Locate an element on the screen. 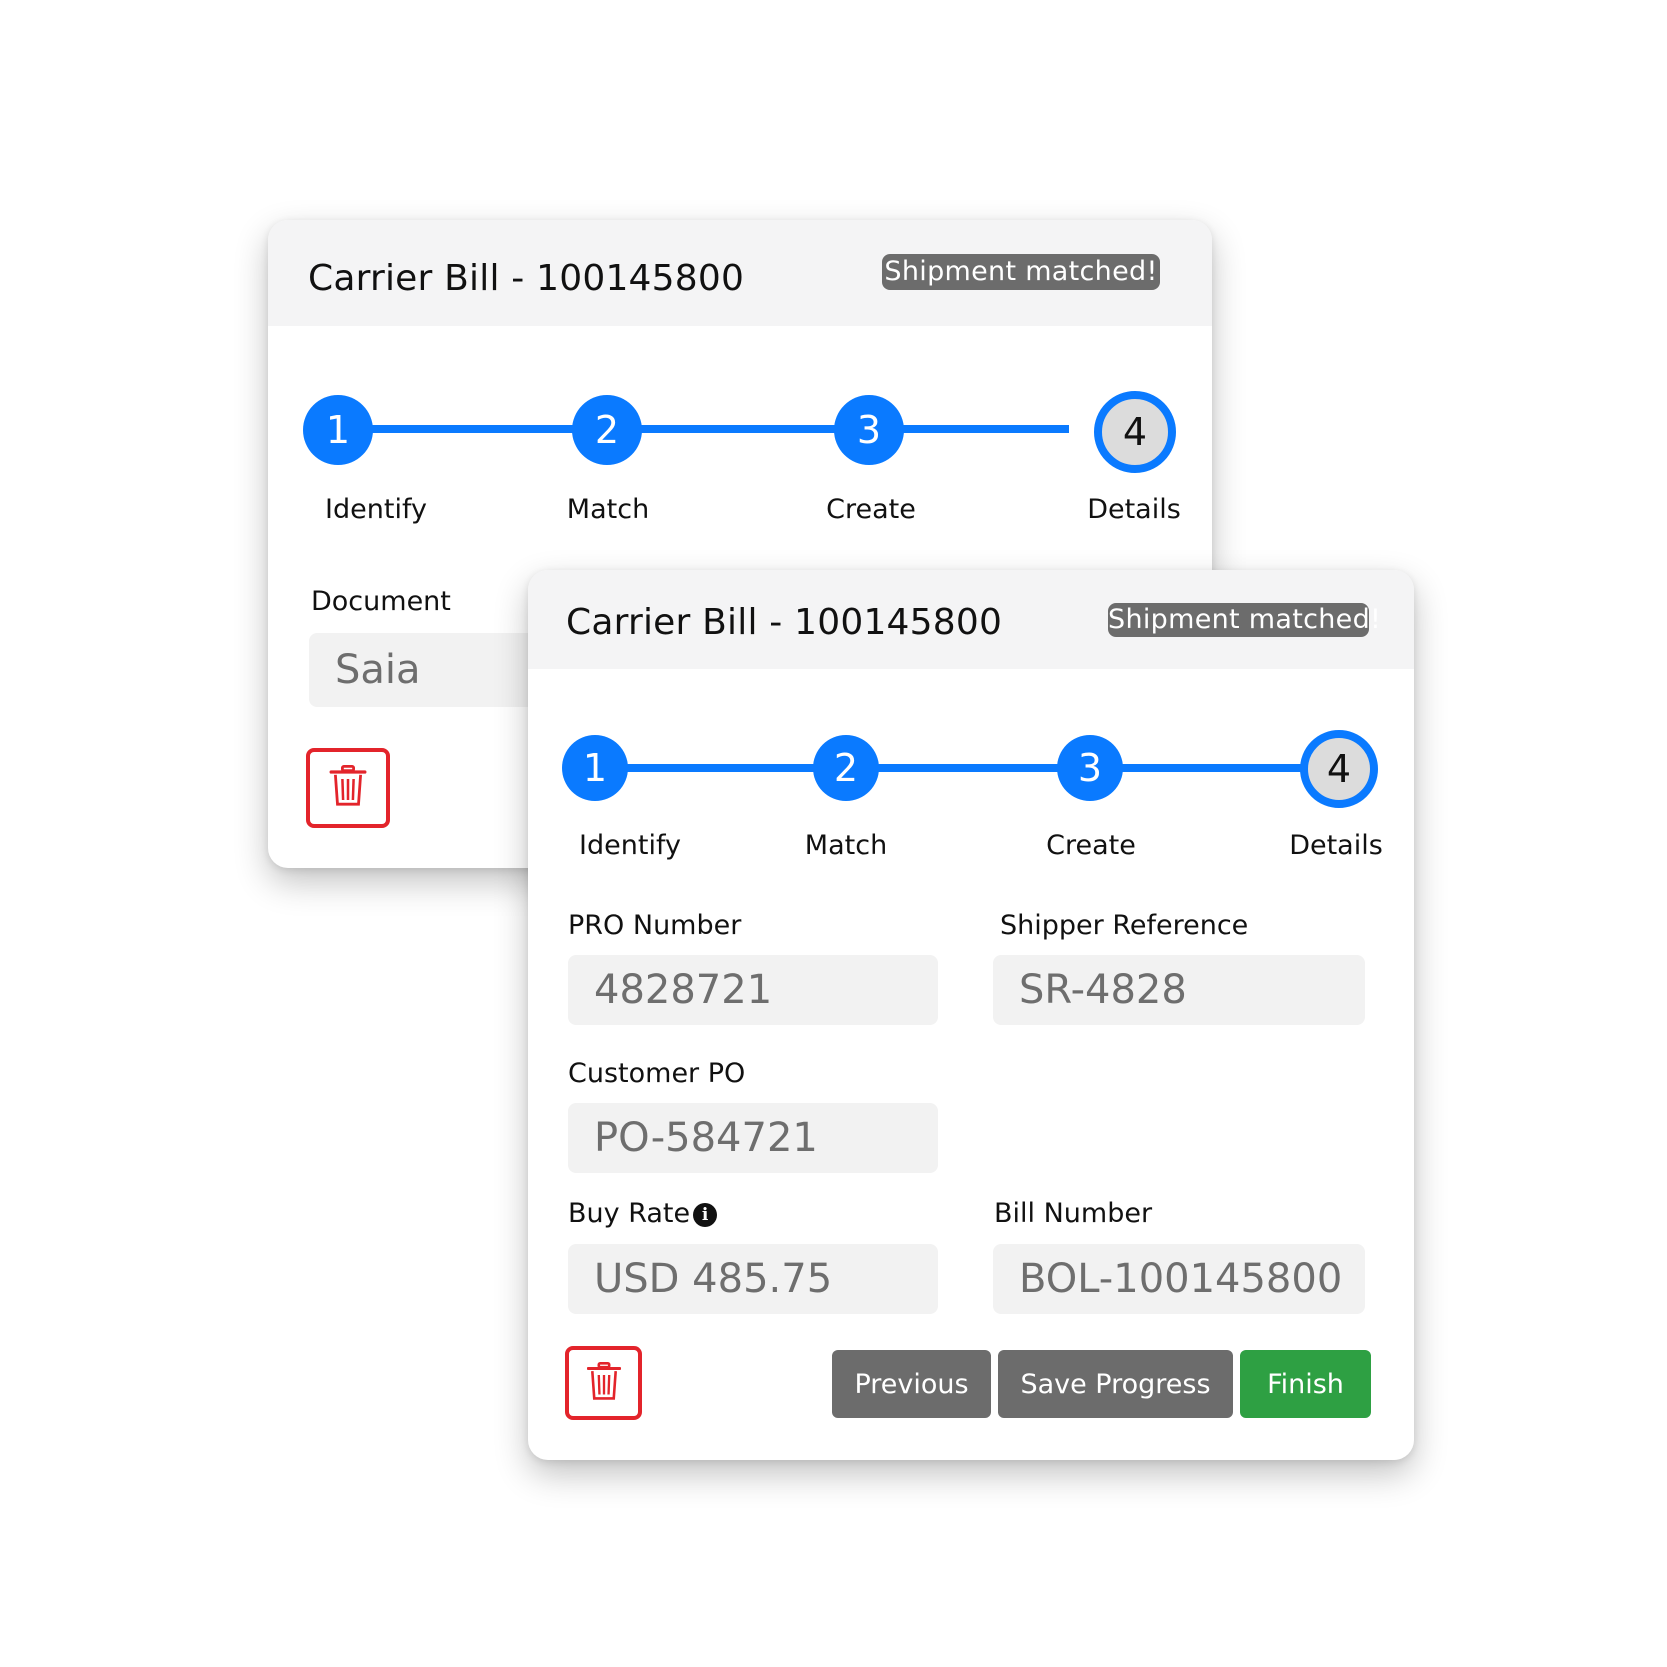  customer-po-label: Customer PO is located at coordinates (657, 1073).